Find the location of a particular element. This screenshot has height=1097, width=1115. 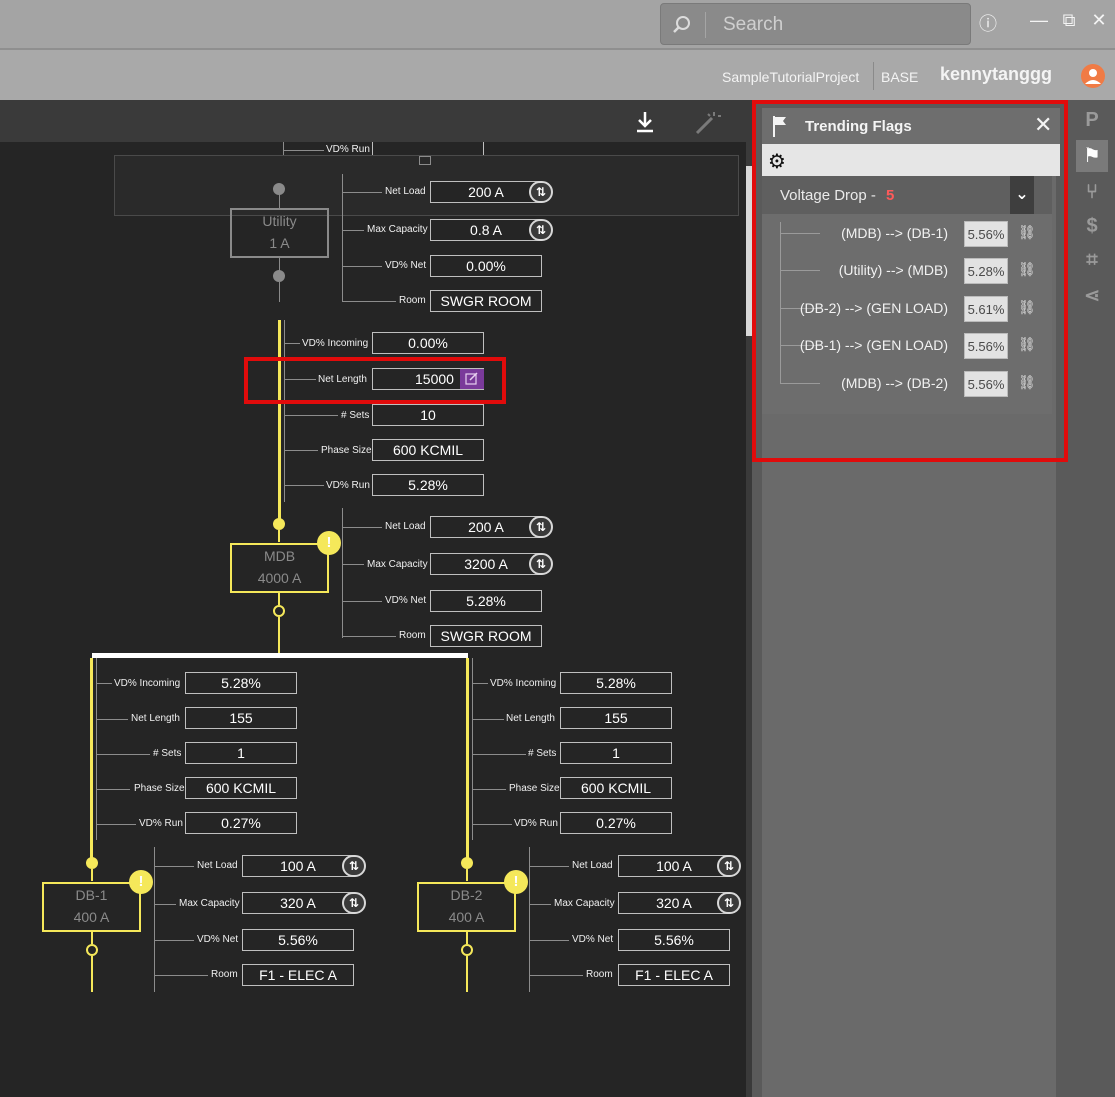

db1-vd-net-field: 5.56% is located at coordinates (298, 940).